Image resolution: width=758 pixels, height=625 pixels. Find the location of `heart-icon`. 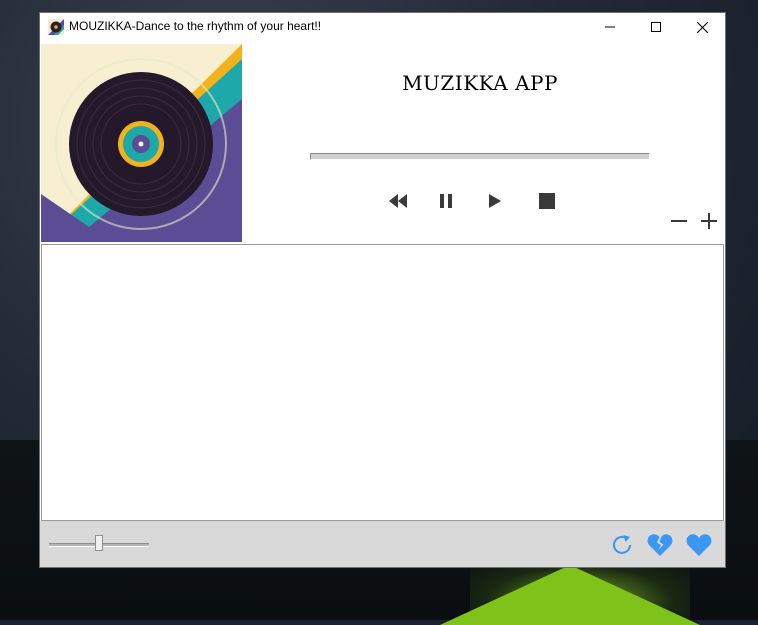

heart-icon is located at coordinates (699, 545).